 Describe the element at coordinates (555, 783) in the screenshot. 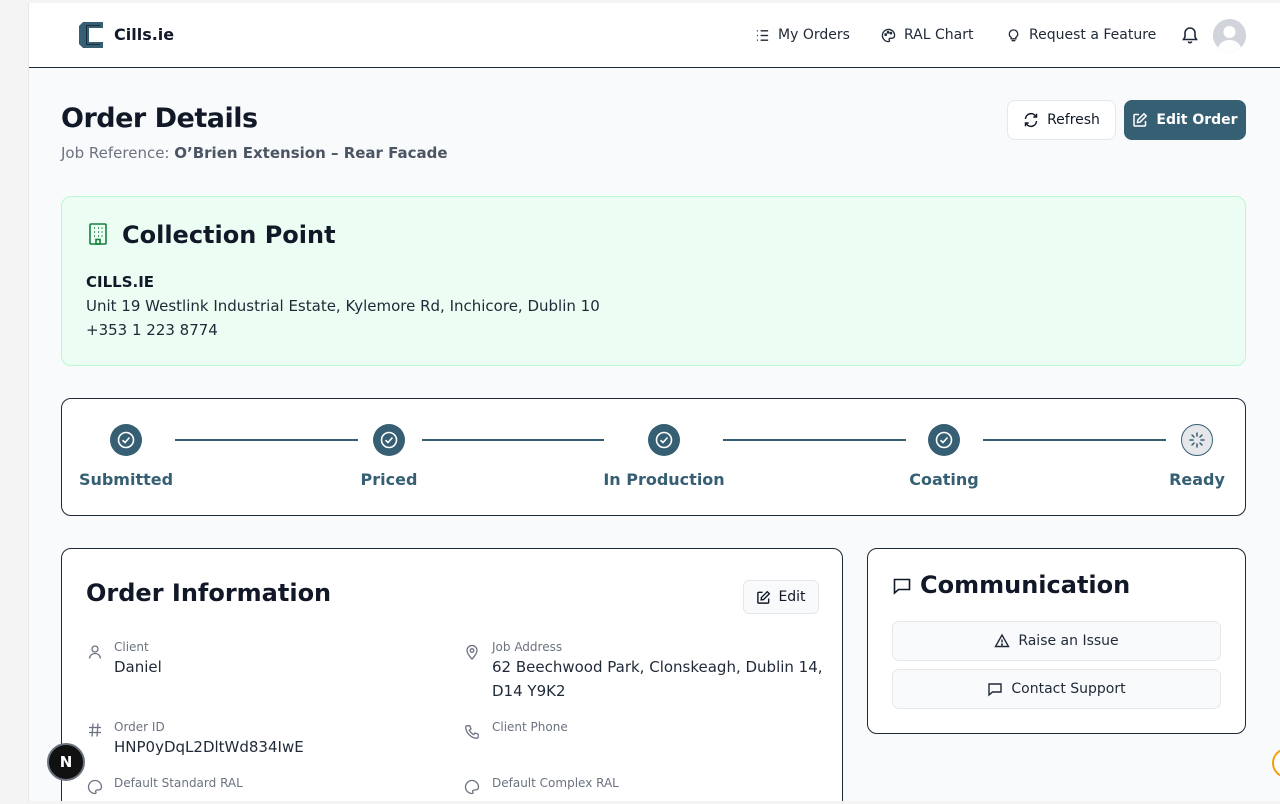

I see `default-complex-ral-label: Default Complex RAL` at that location.